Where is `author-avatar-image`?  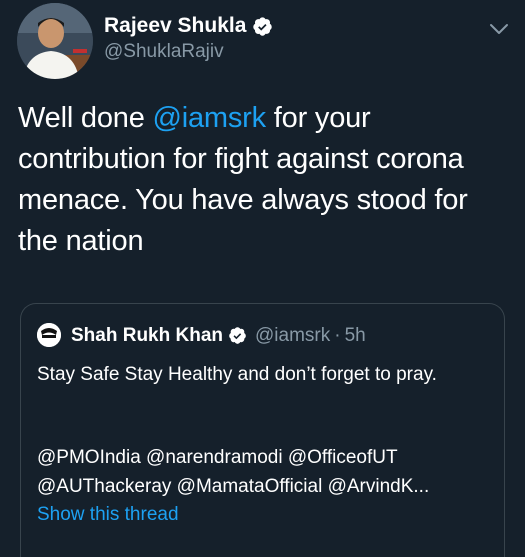 author-avatar-image is located at coordinates (55, 41).